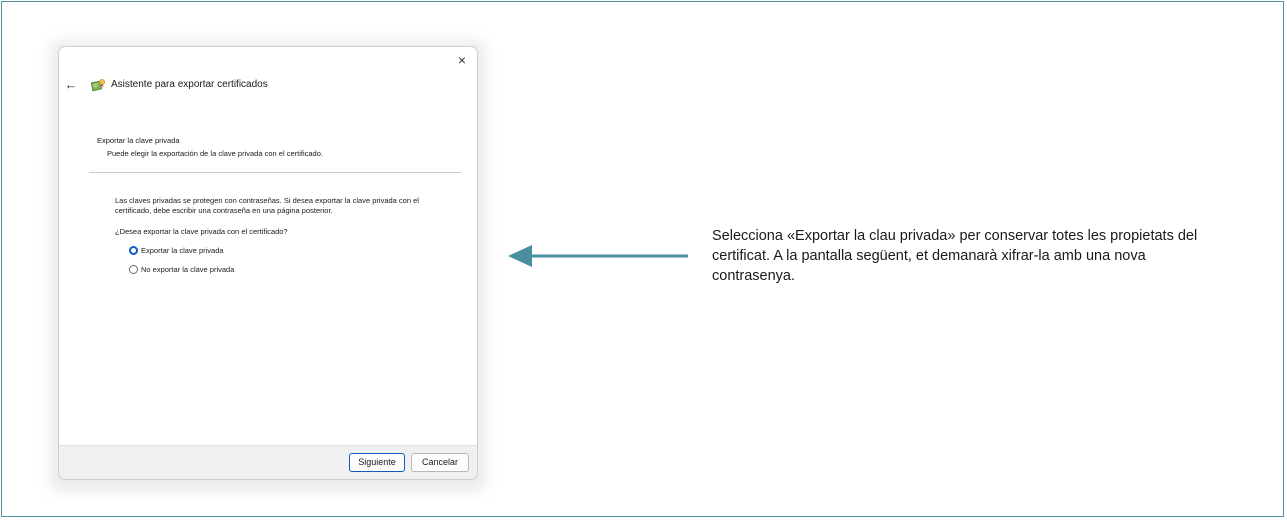 Image resolution: width=1287 pixels, height=520 pixels. Describe the element at coordinates (377, 462) in the screenshot. I see `next-button: Siguiente` at that location.